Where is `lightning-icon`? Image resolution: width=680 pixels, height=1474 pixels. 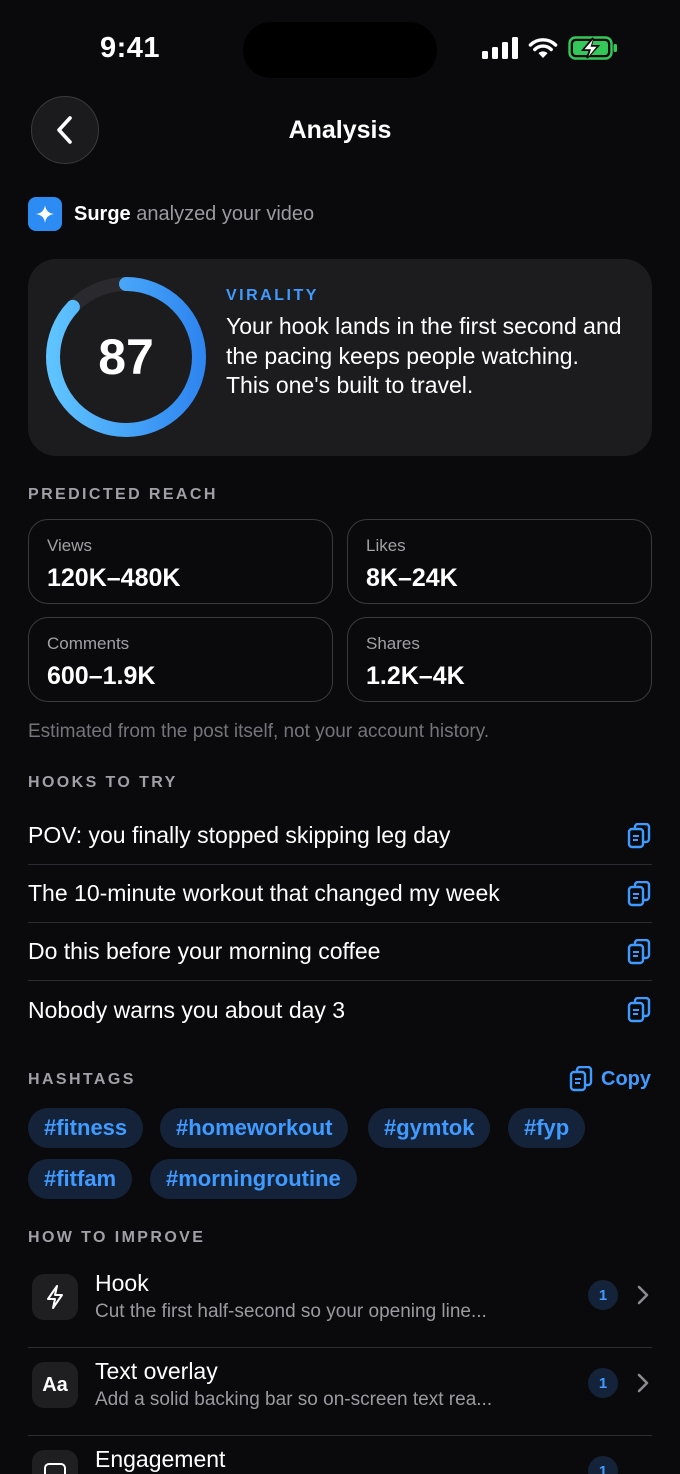 lightning-icon is located at coordinates (55, 1297).